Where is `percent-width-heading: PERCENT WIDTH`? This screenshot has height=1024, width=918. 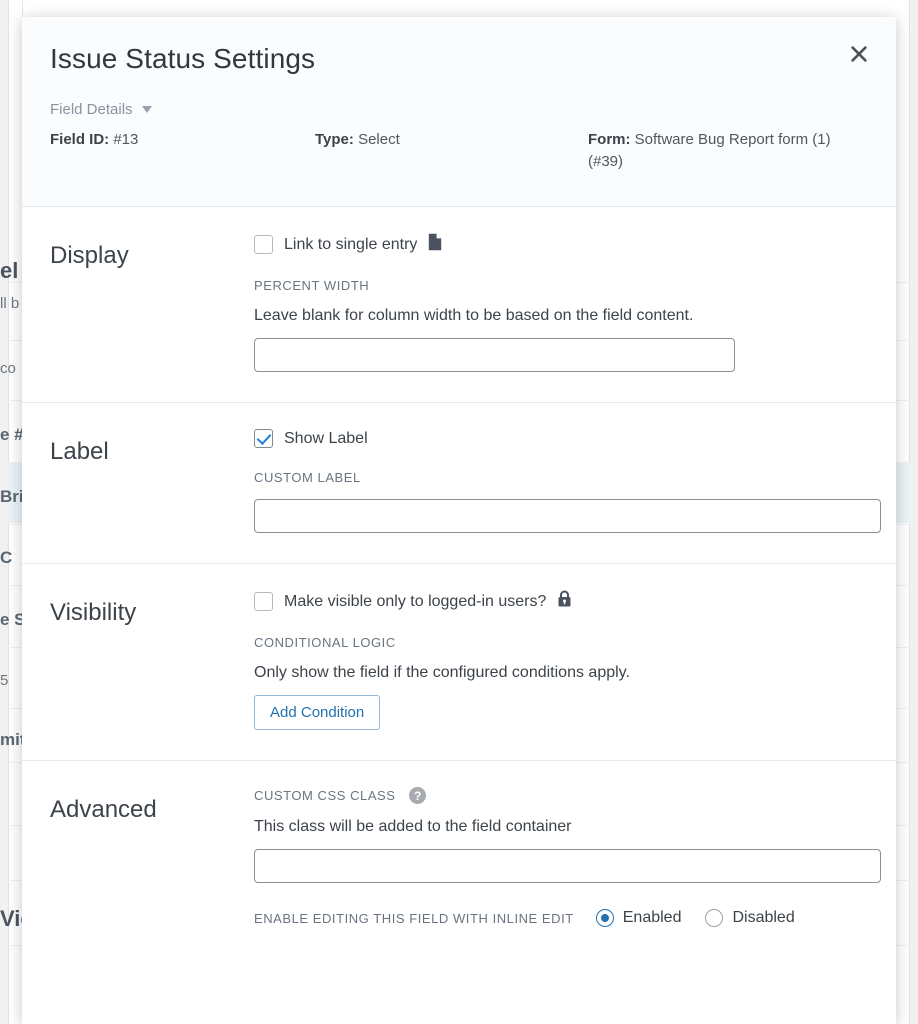 percent-width-heading: PERCENT WIDTH is located at coordinates (561, 285).